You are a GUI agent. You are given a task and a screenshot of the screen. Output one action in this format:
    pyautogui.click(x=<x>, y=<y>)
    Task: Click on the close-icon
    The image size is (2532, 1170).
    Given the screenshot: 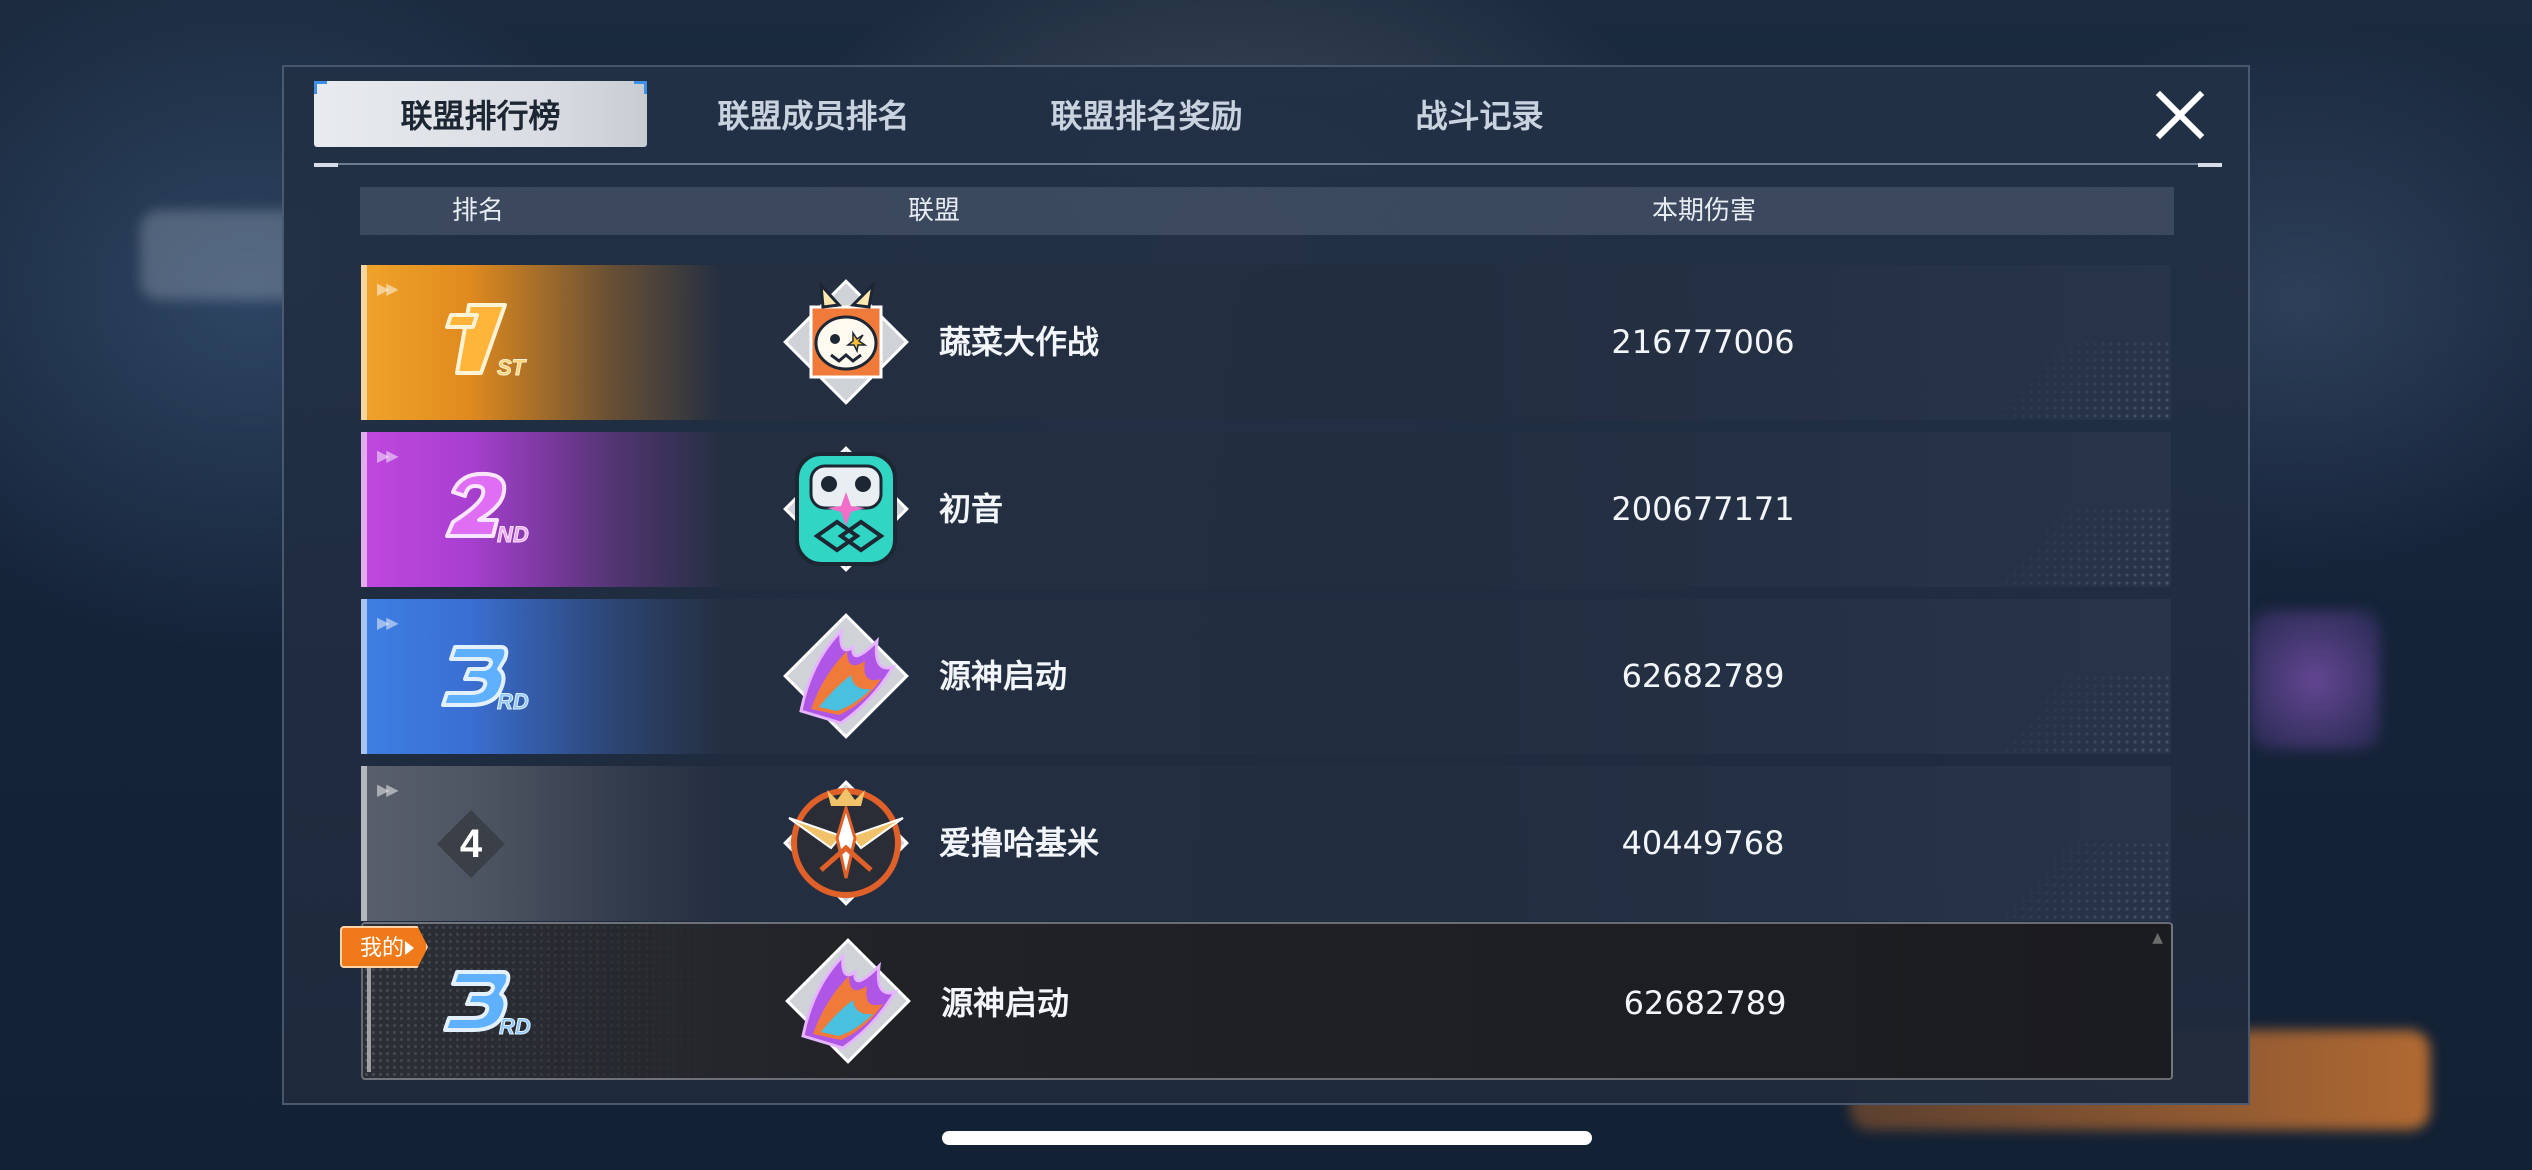 What is the action you would take?
    pyautogui.click(x=2180, y=115)
    